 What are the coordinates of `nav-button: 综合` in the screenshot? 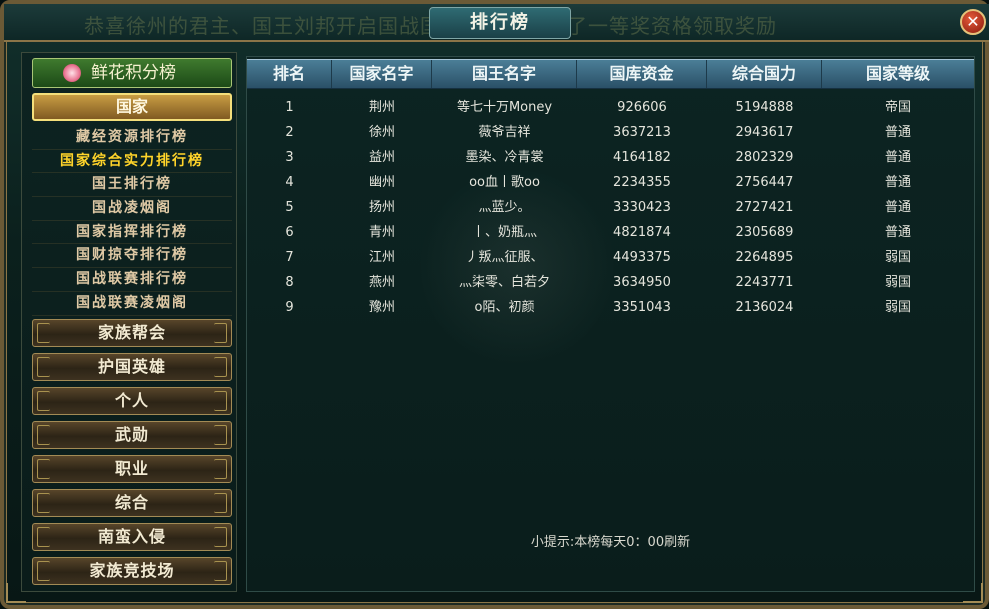 It's located at (132, 503).